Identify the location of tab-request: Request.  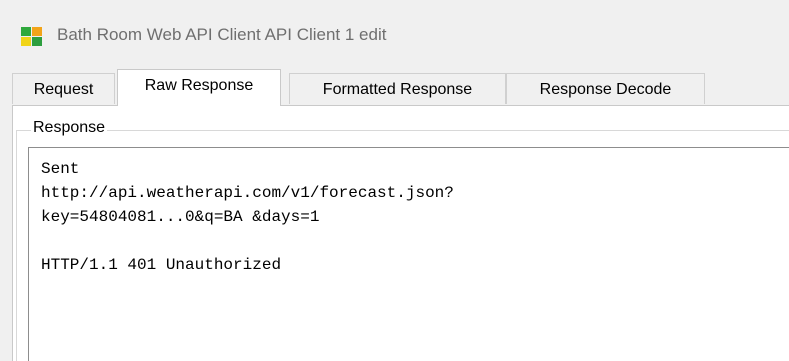
(63, 88).